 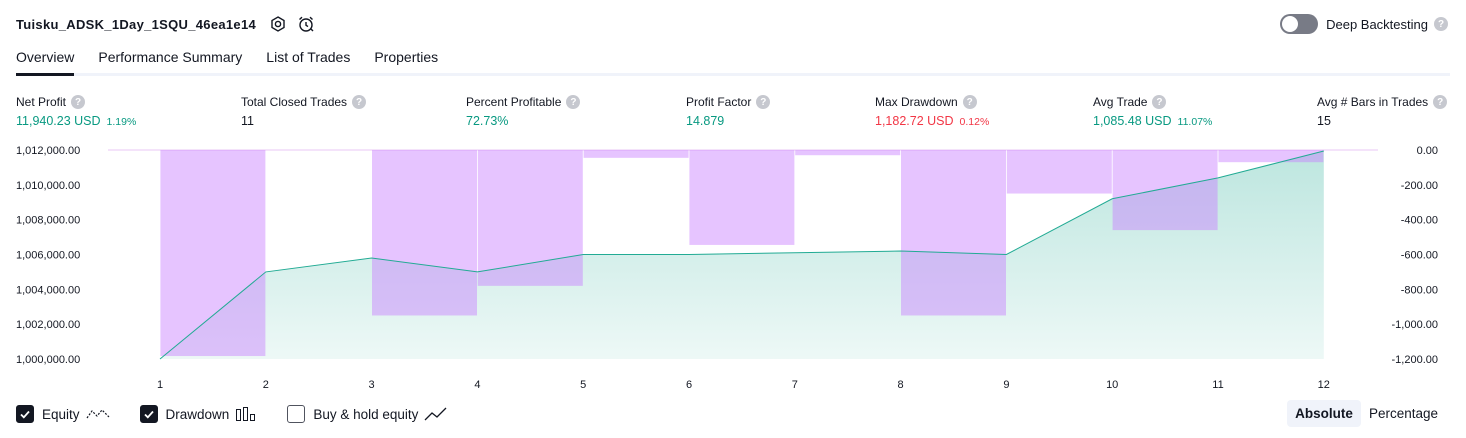 What do you see at coordinates (1324, 413) in the screenshot?
I see `absolute-button: Absolute` at bounding box center [1324, 413].